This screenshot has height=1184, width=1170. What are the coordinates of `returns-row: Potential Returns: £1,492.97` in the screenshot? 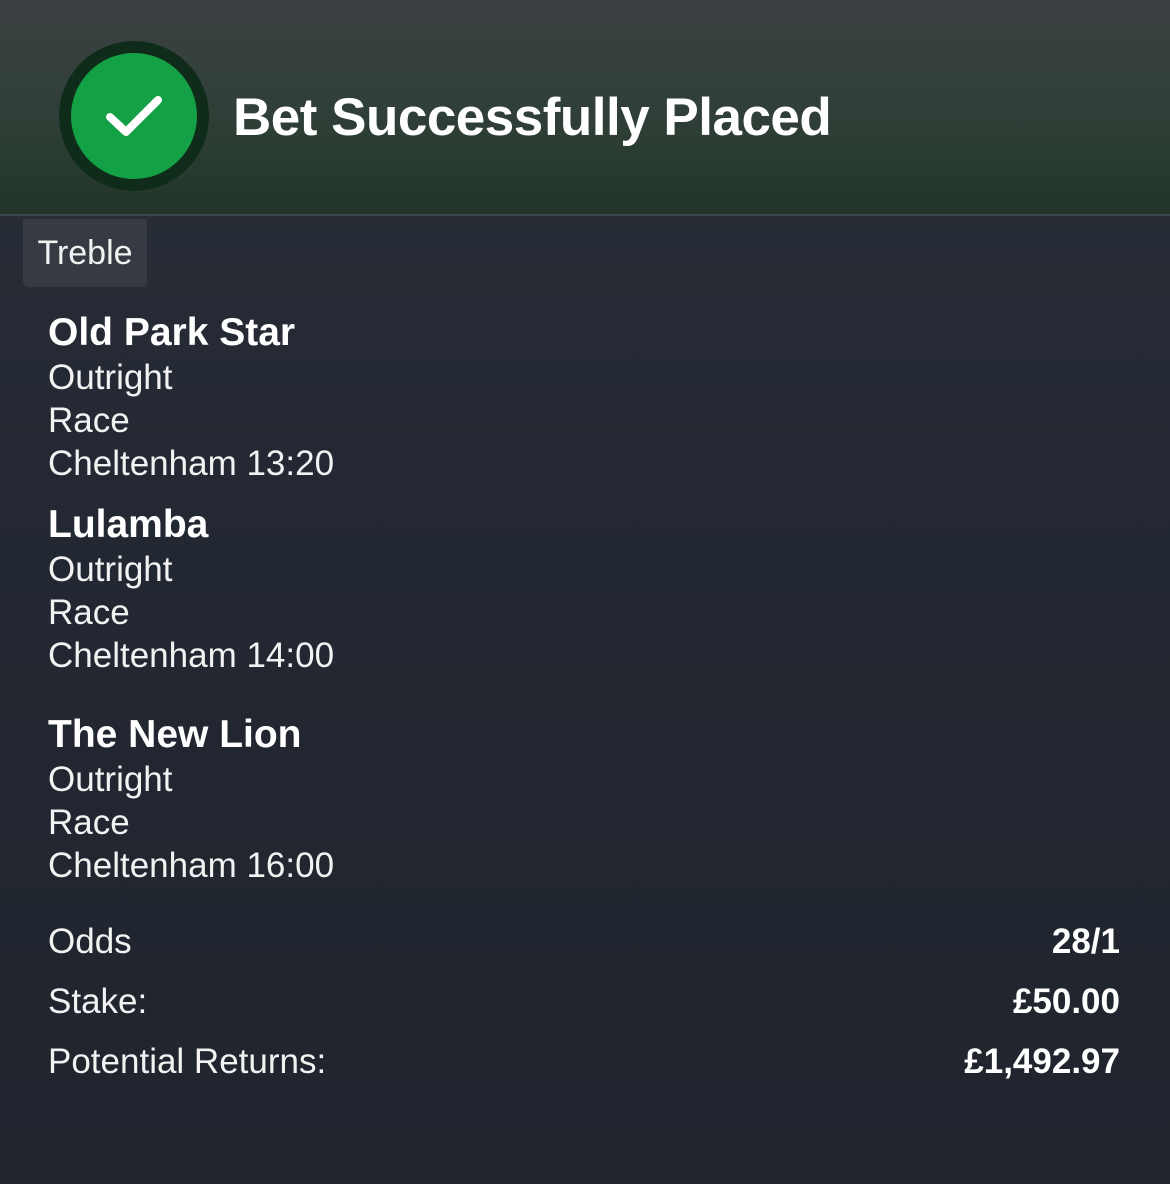 It's located at (584, 1062).